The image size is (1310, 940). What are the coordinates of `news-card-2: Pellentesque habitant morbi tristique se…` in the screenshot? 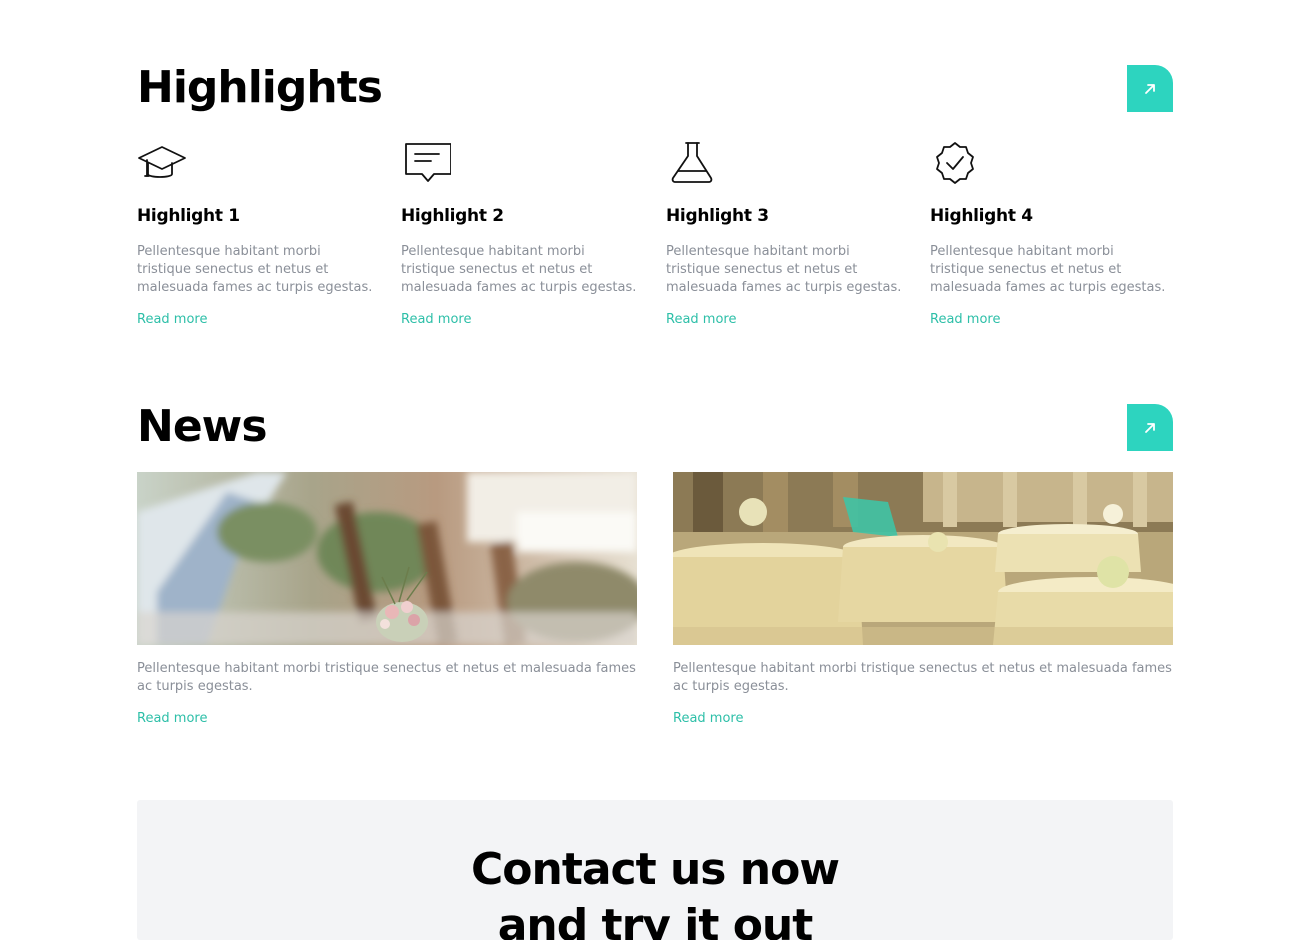 It's located at (923, 599).